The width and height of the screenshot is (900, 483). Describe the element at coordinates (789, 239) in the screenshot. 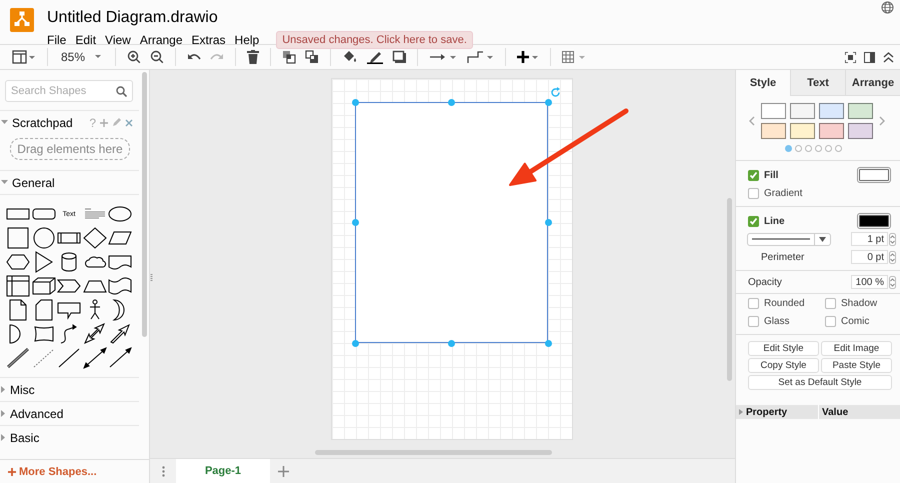

I see `line-style-dropdown` at that location.